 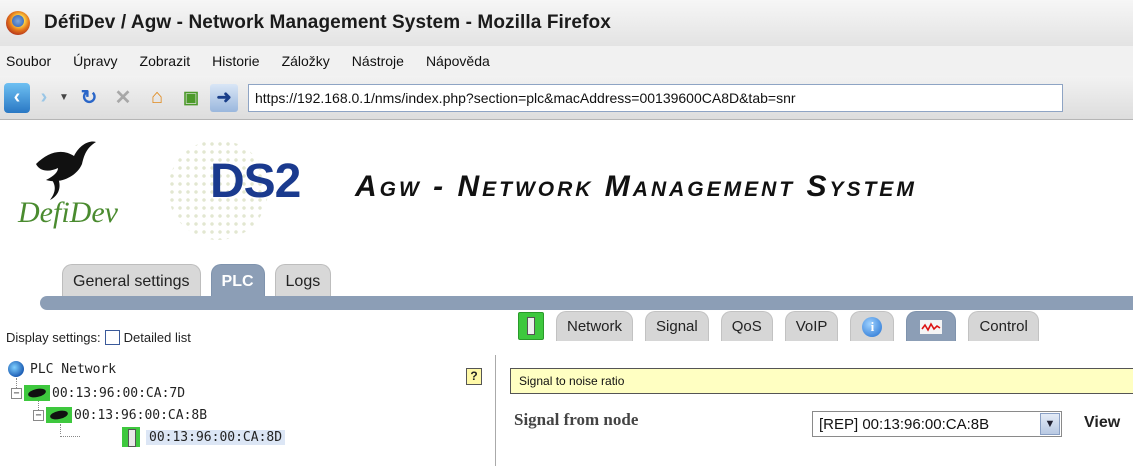 I want to click on device-subtabs: Network Signal QoS VoIP i Control, so click(x=784, y=326).